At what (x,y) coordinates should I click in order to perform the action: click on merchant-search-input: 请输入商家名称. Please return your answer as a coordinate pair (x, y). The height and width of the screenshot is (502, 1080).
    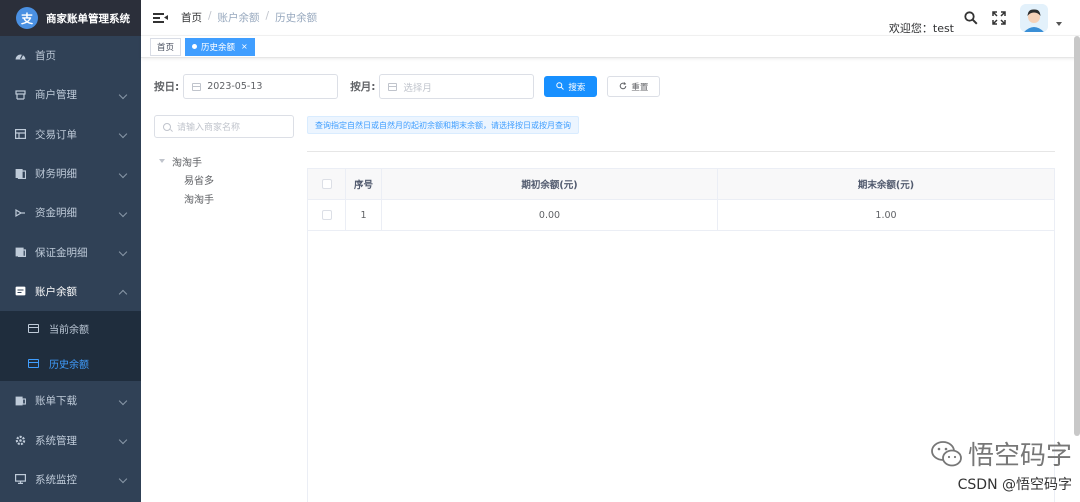
    Looking at the image, I should click on (224, 126).